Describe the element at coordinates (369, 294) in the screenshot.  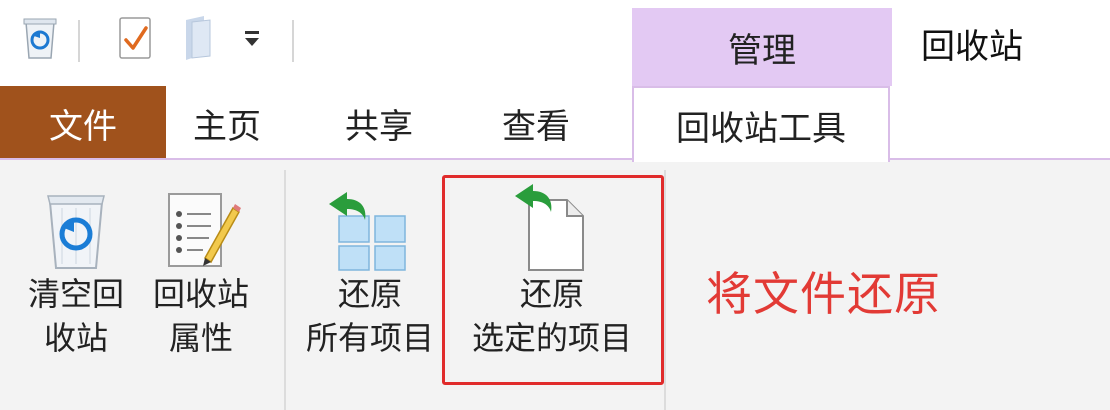
I see `restore-all-items-label-line1: 还原` at that location.